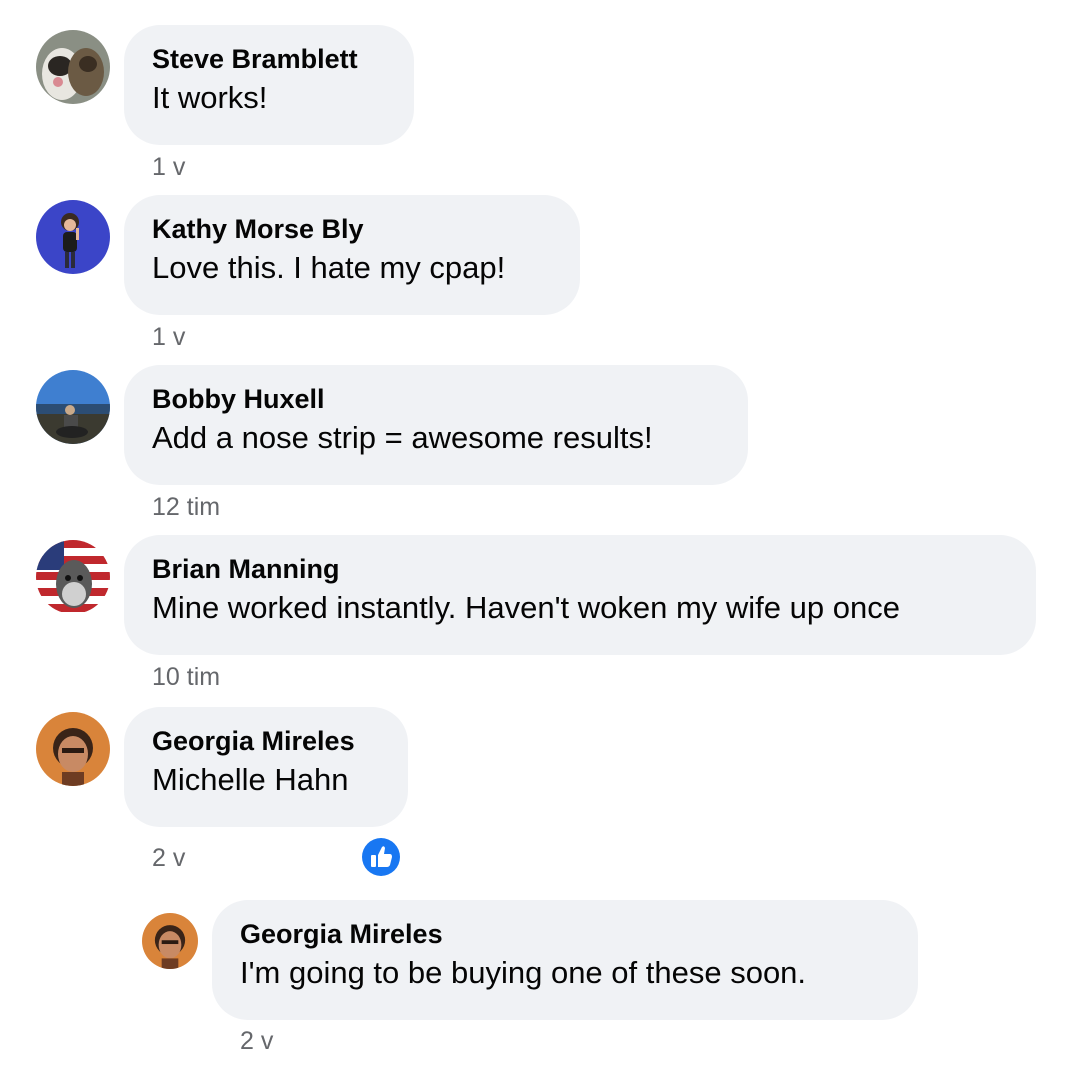  I want to click on bitmoji-avatar-icon, so click(73, 237).